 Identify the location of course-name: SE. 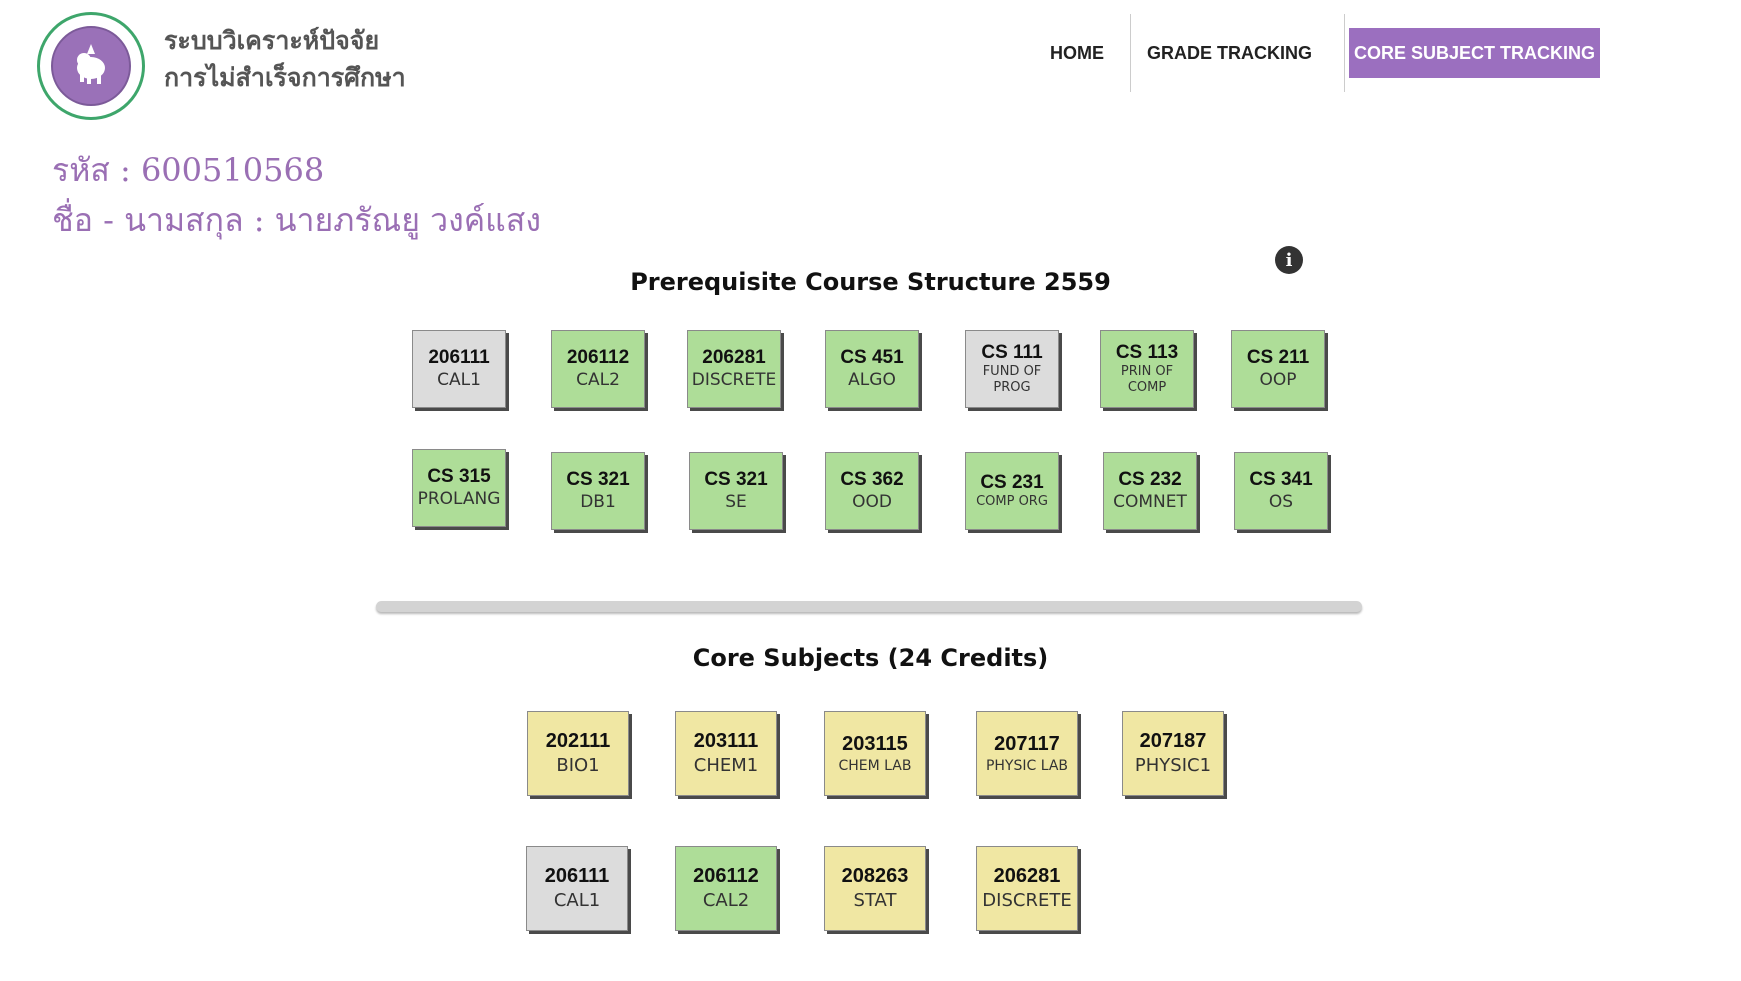
(736, 502).